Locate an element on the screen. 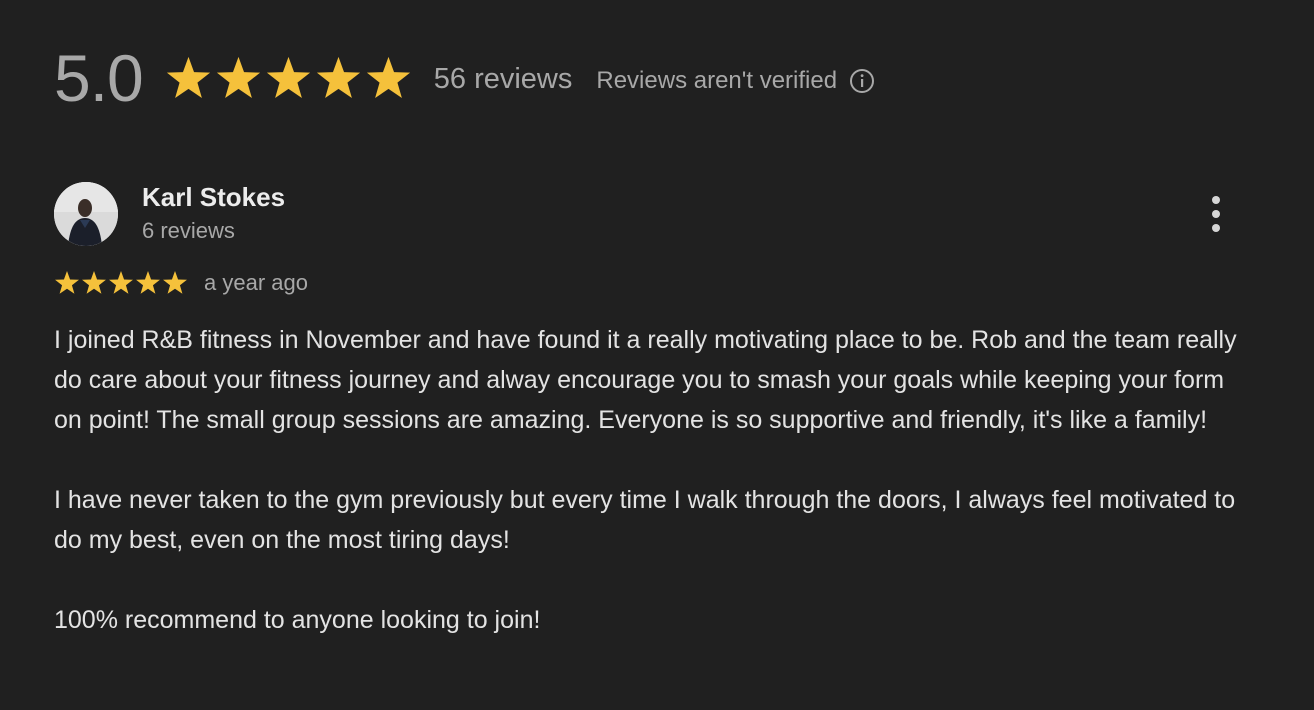 This screenshot has width=1314, height=710. verification-note-label: Reviews aren't verified is located at coordinates (717, 80).